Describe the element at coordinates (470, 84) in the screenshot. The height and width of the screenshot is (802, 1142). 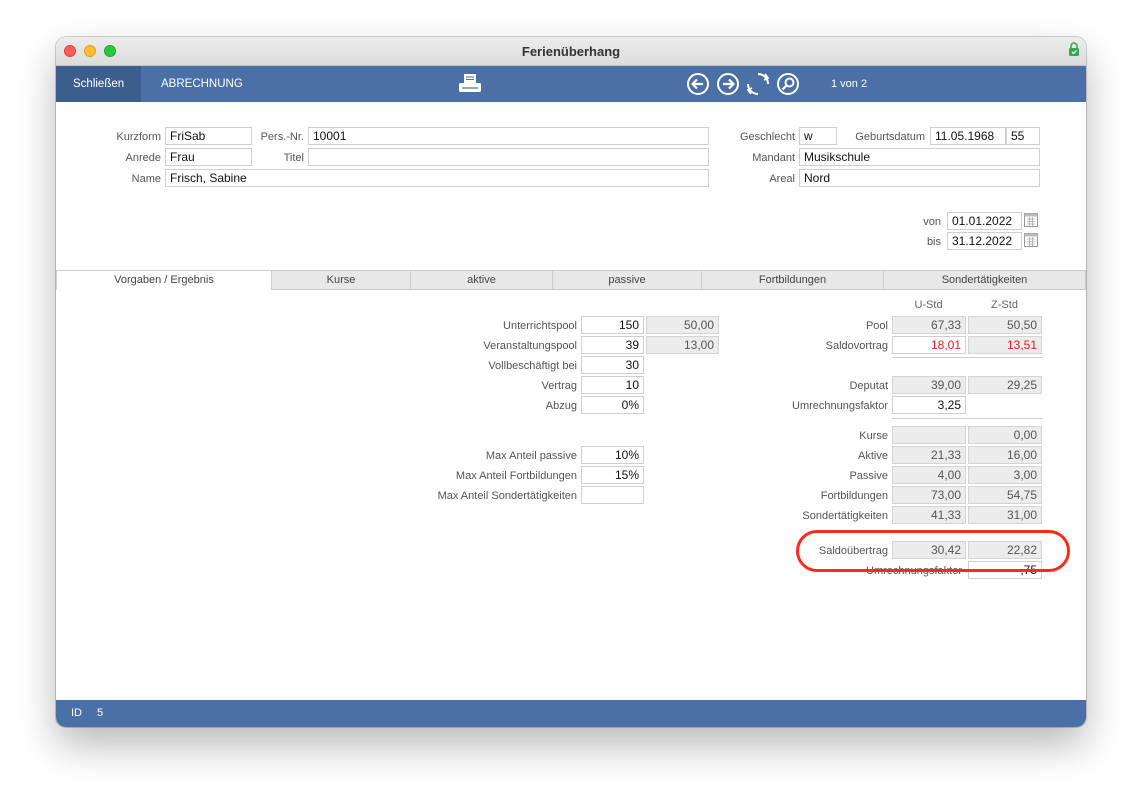
I see `printer-icon` at that location.